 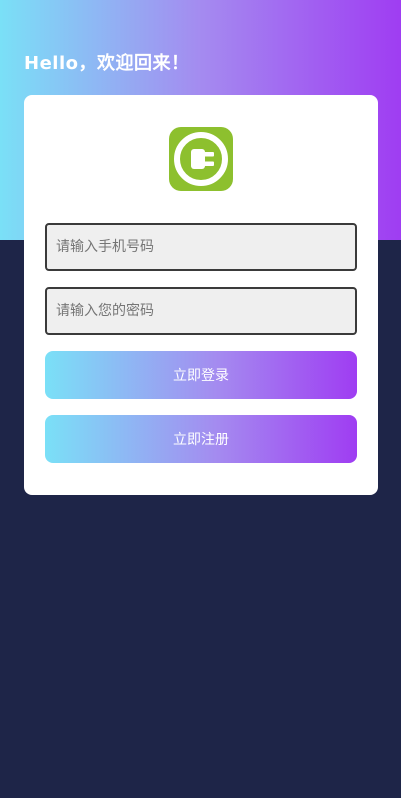 I want to click on plug-icon, so click(x=201, y=159).